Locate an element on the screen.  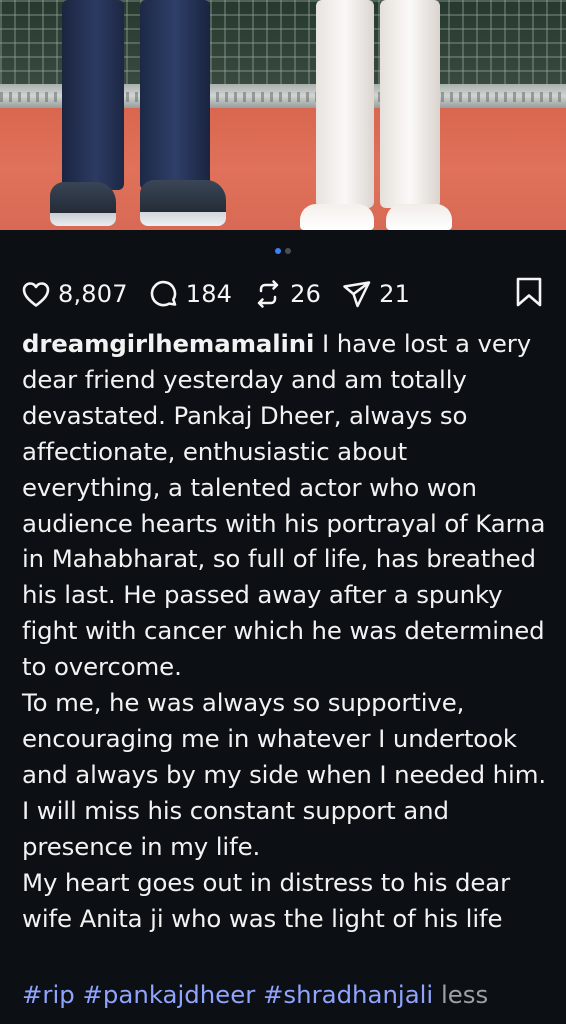
repost-icon is located at coordinates (268, 294).